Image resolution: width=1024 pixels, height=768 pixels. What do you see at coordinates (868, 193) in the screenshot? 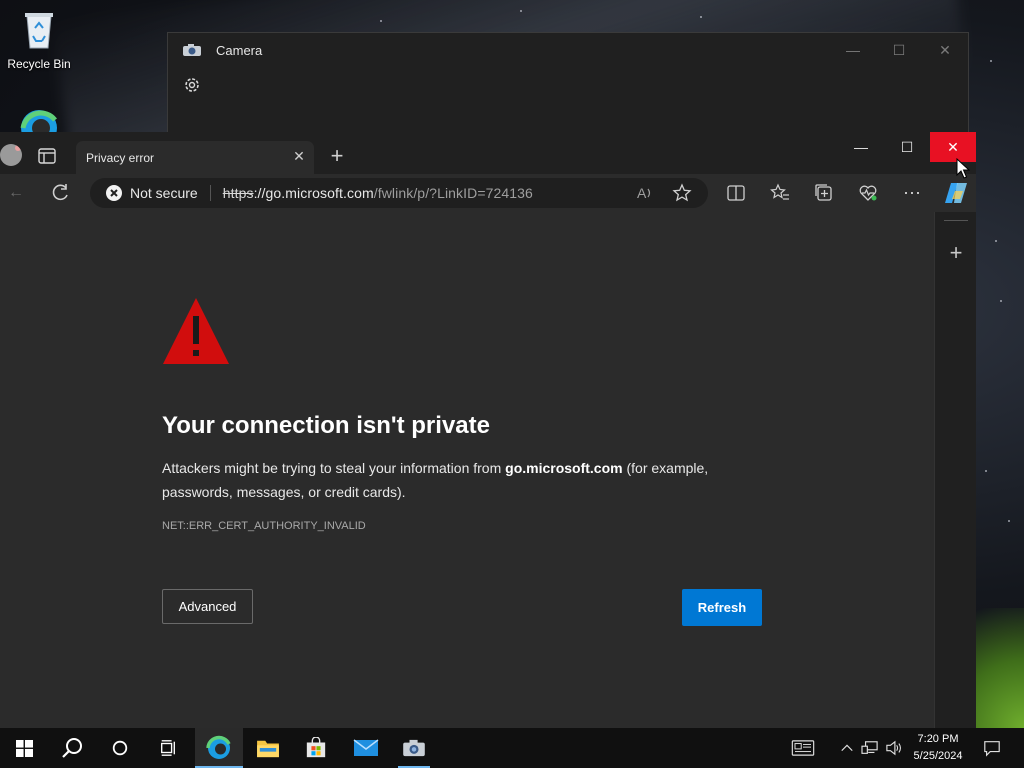
I see `browser-essentials-heart-icon` at bounding box center [868, 193].